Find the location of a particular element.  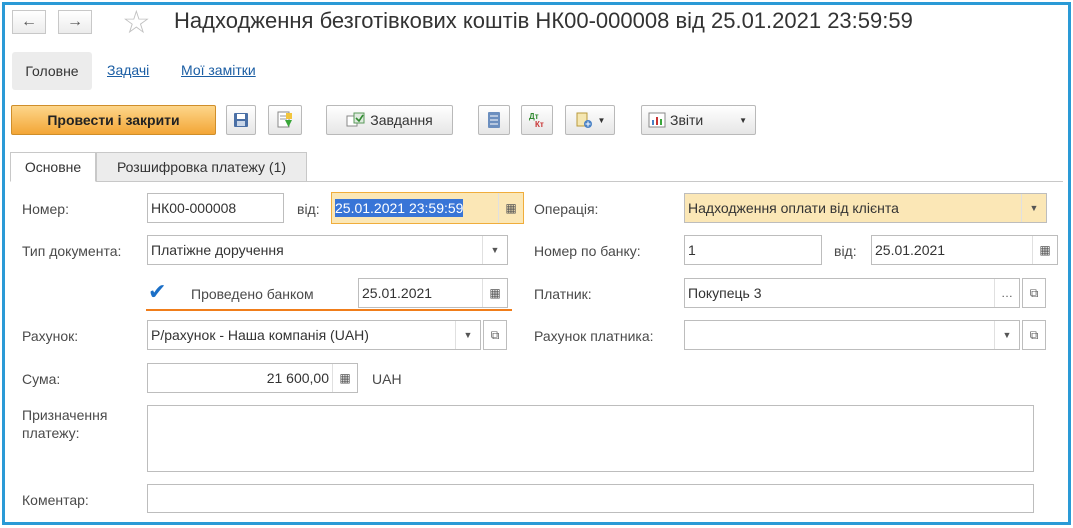

create-task-label: Завдання is located at coordinates (401, 120).